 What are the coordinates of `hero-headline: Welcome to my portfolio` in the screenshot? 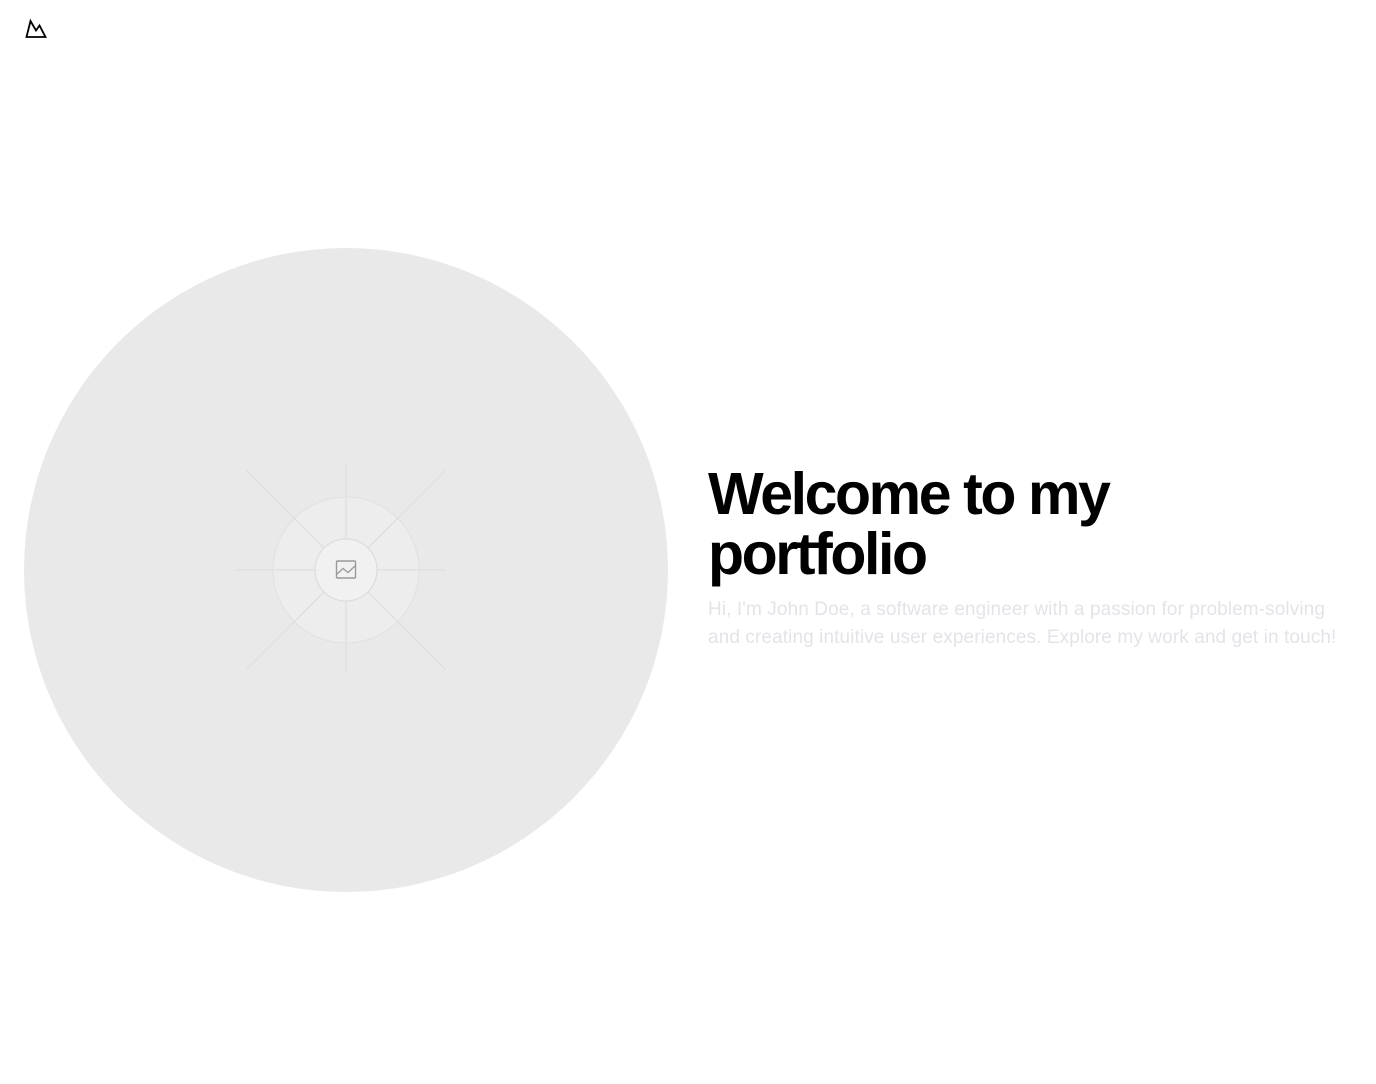 It's located at (909, 524).